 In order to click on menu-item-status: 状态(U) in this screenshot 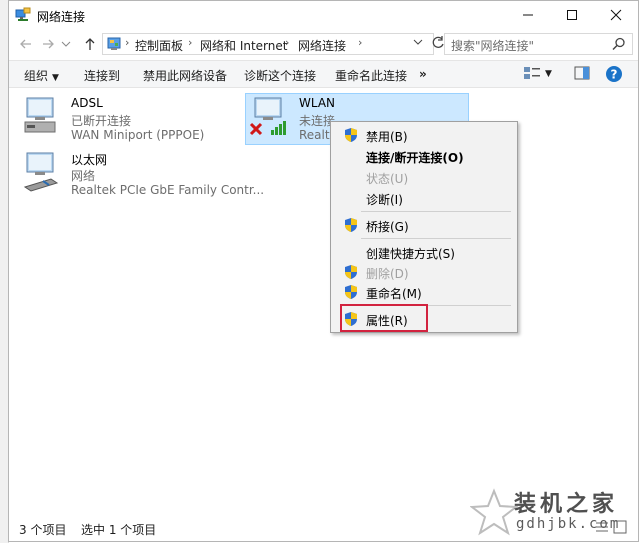, I will do `click(424, 177)`.